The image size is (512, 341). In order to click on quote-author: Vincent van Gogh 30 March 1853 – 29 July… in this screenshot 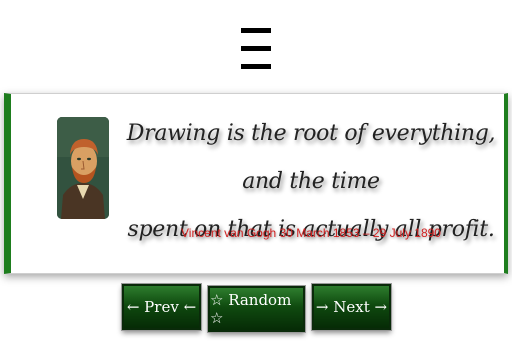, I will do `click(311, 233)`.